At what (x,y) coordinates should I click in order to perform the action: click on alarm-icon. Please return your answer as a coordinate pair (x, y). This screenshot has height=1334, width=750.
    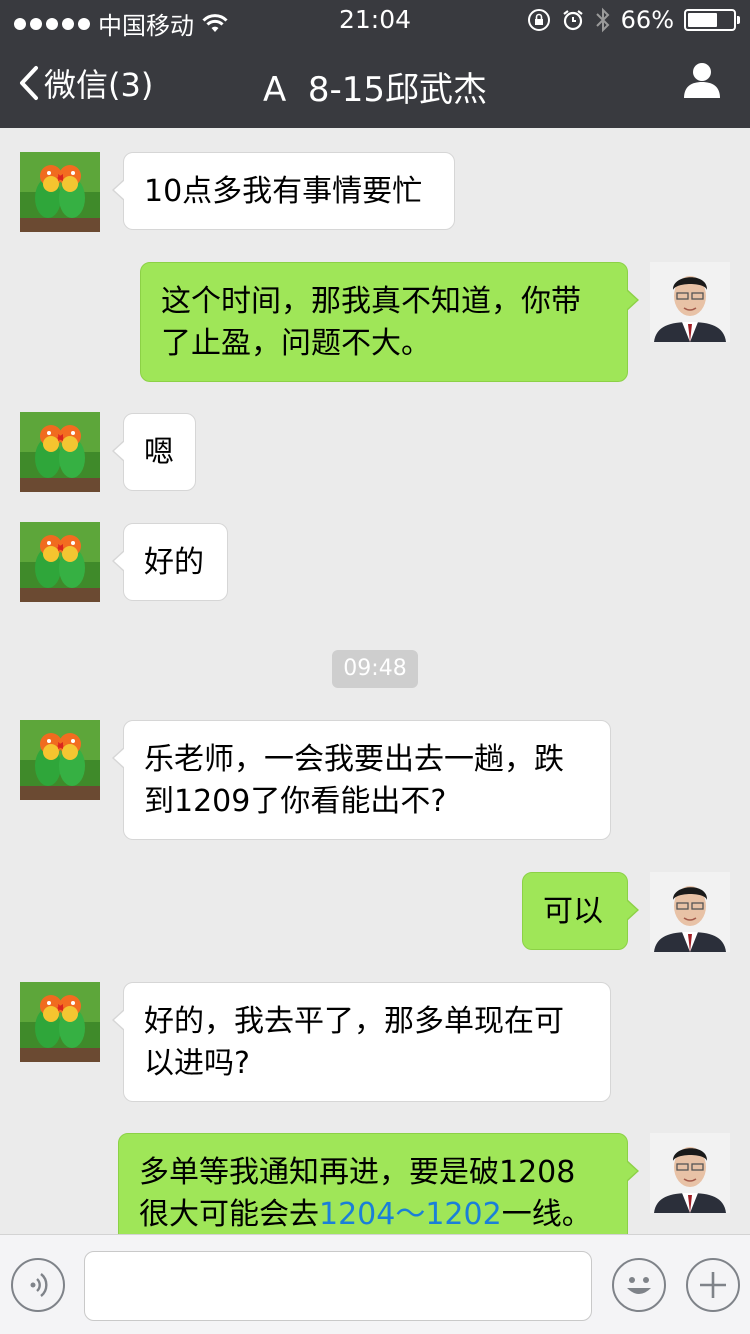
    Looking at the image, I should click on (572, 20).